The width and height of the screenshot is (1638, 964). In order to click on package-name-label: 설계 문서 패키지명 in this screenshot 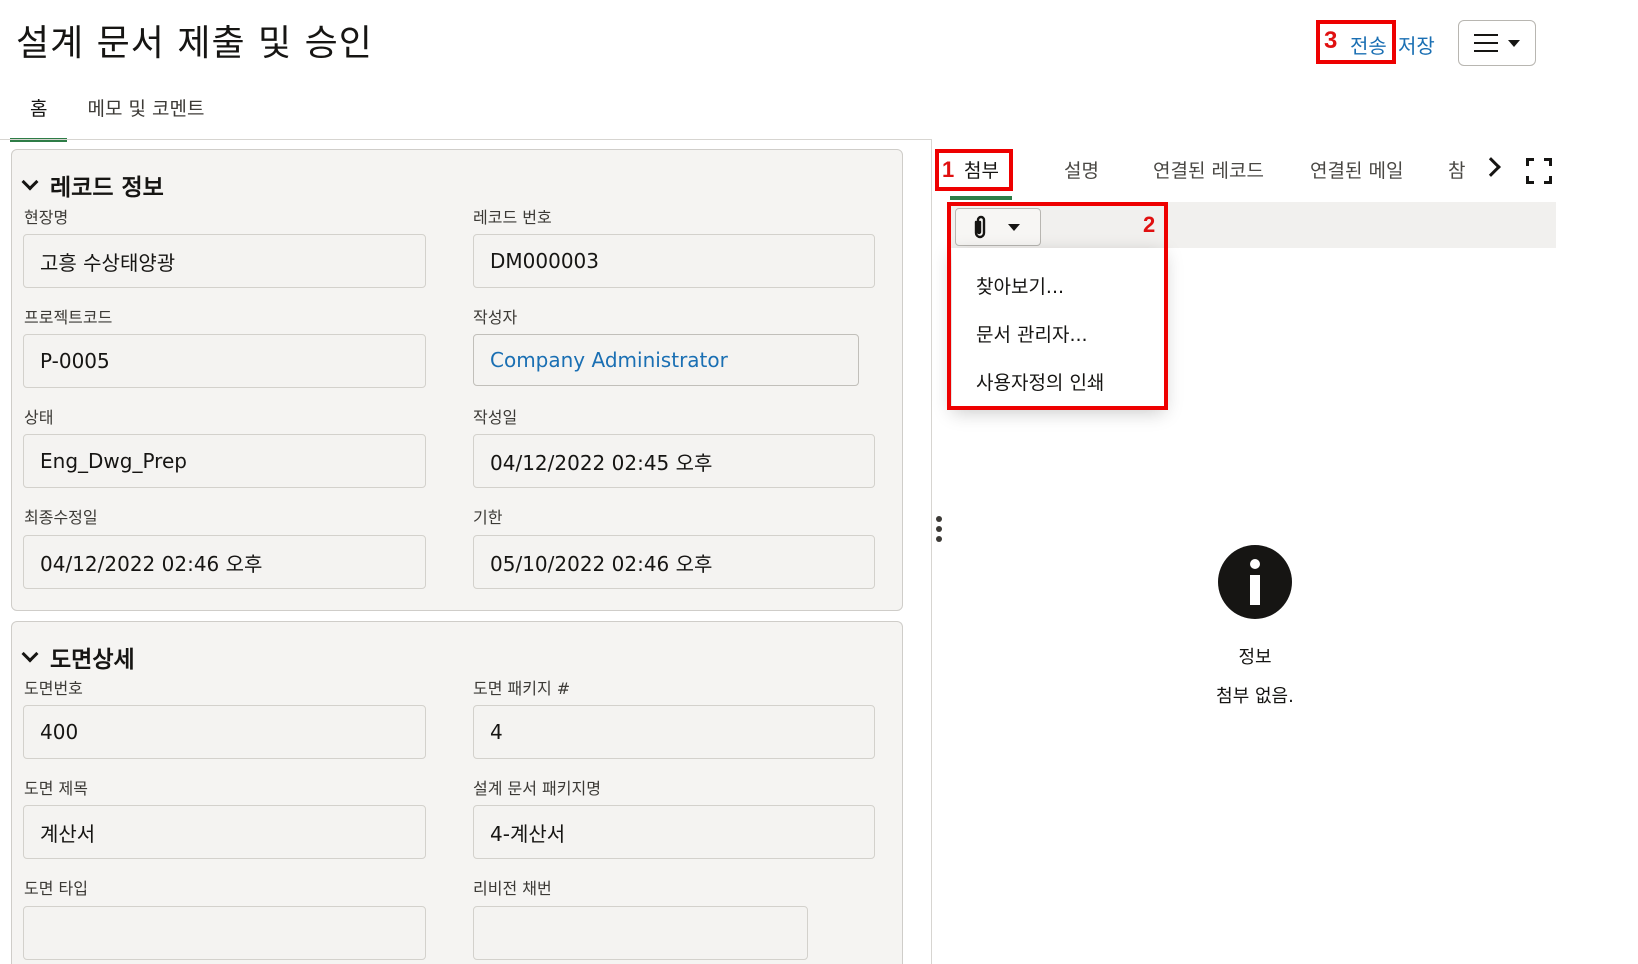, I will do `click(537, 788)`.